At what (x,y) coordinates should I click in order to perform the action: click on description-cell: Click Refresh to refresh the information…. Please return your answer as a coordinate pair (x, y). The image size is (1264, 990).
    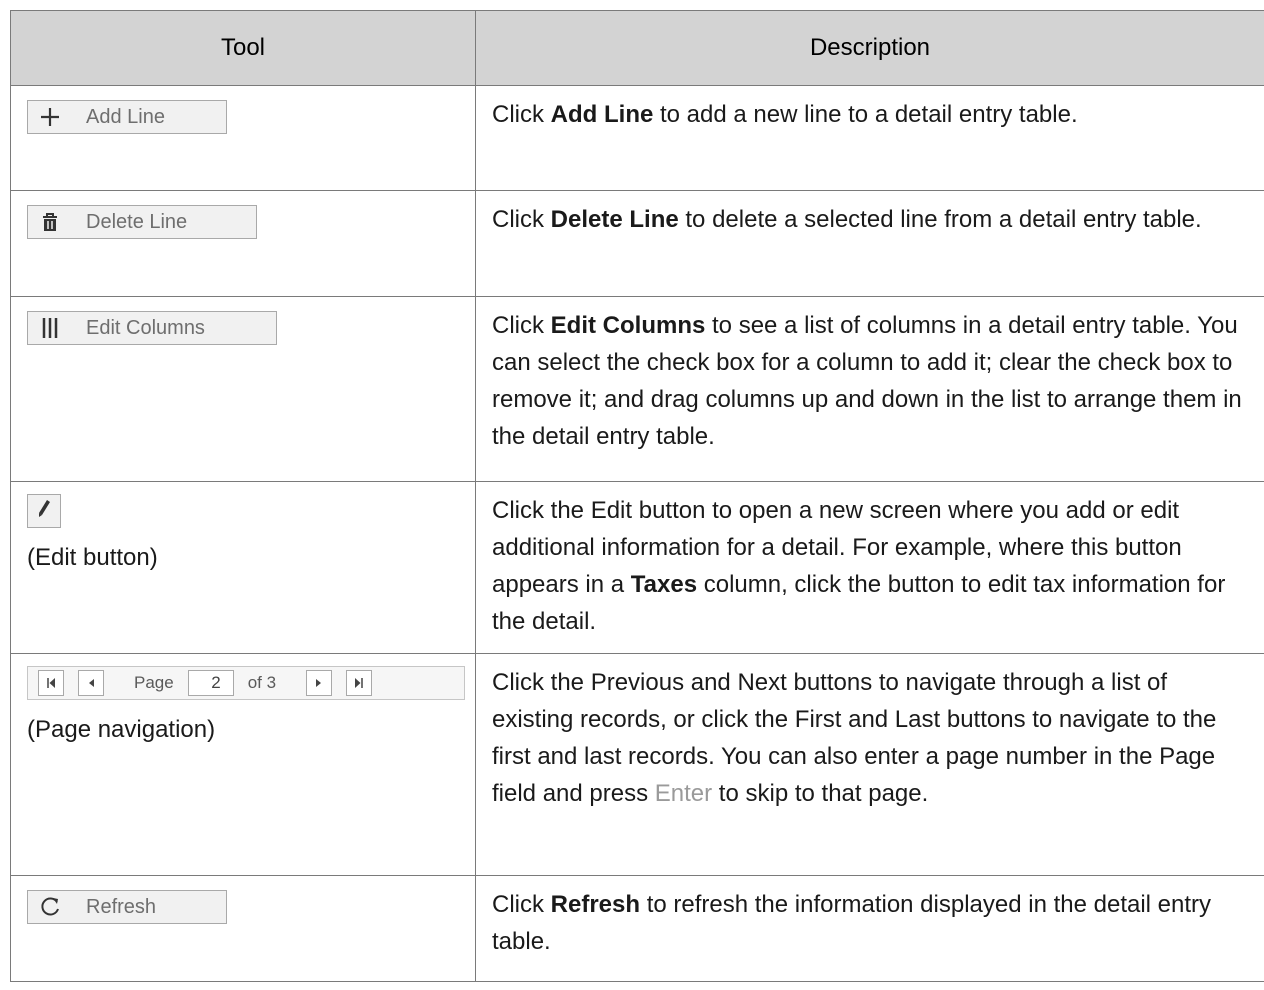
    Looking at the image, I should click on (869, 928).